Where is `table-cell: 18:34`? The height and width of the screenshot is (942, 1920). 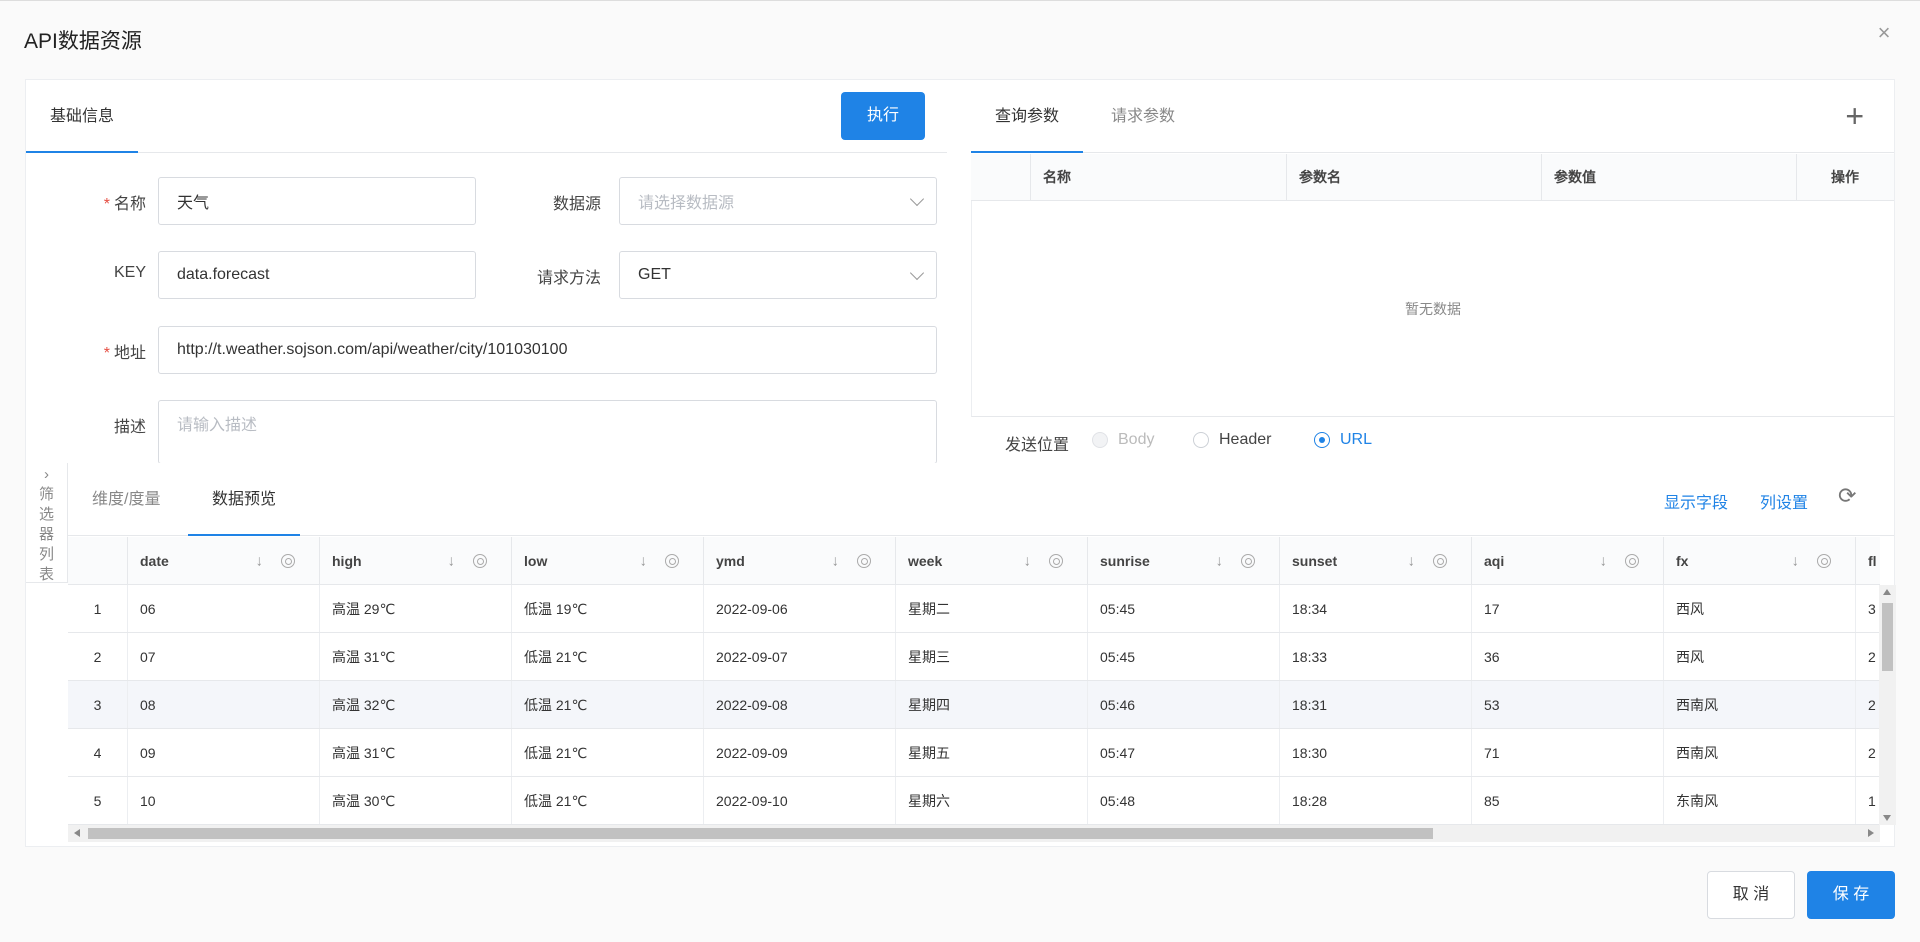 table-cell: 18:34 is located at coordinates (1376, 608).